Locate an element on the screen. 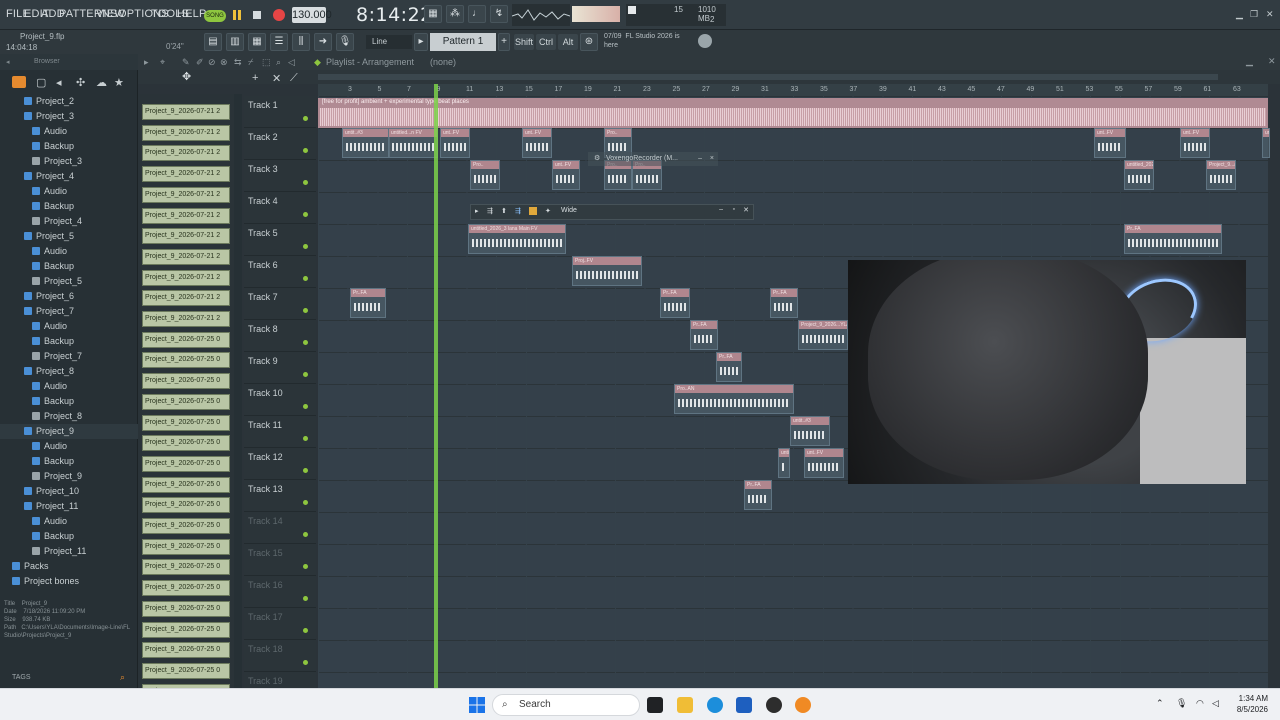  pattern-selector: Pattern 1 is located at coordinates (463, 42).